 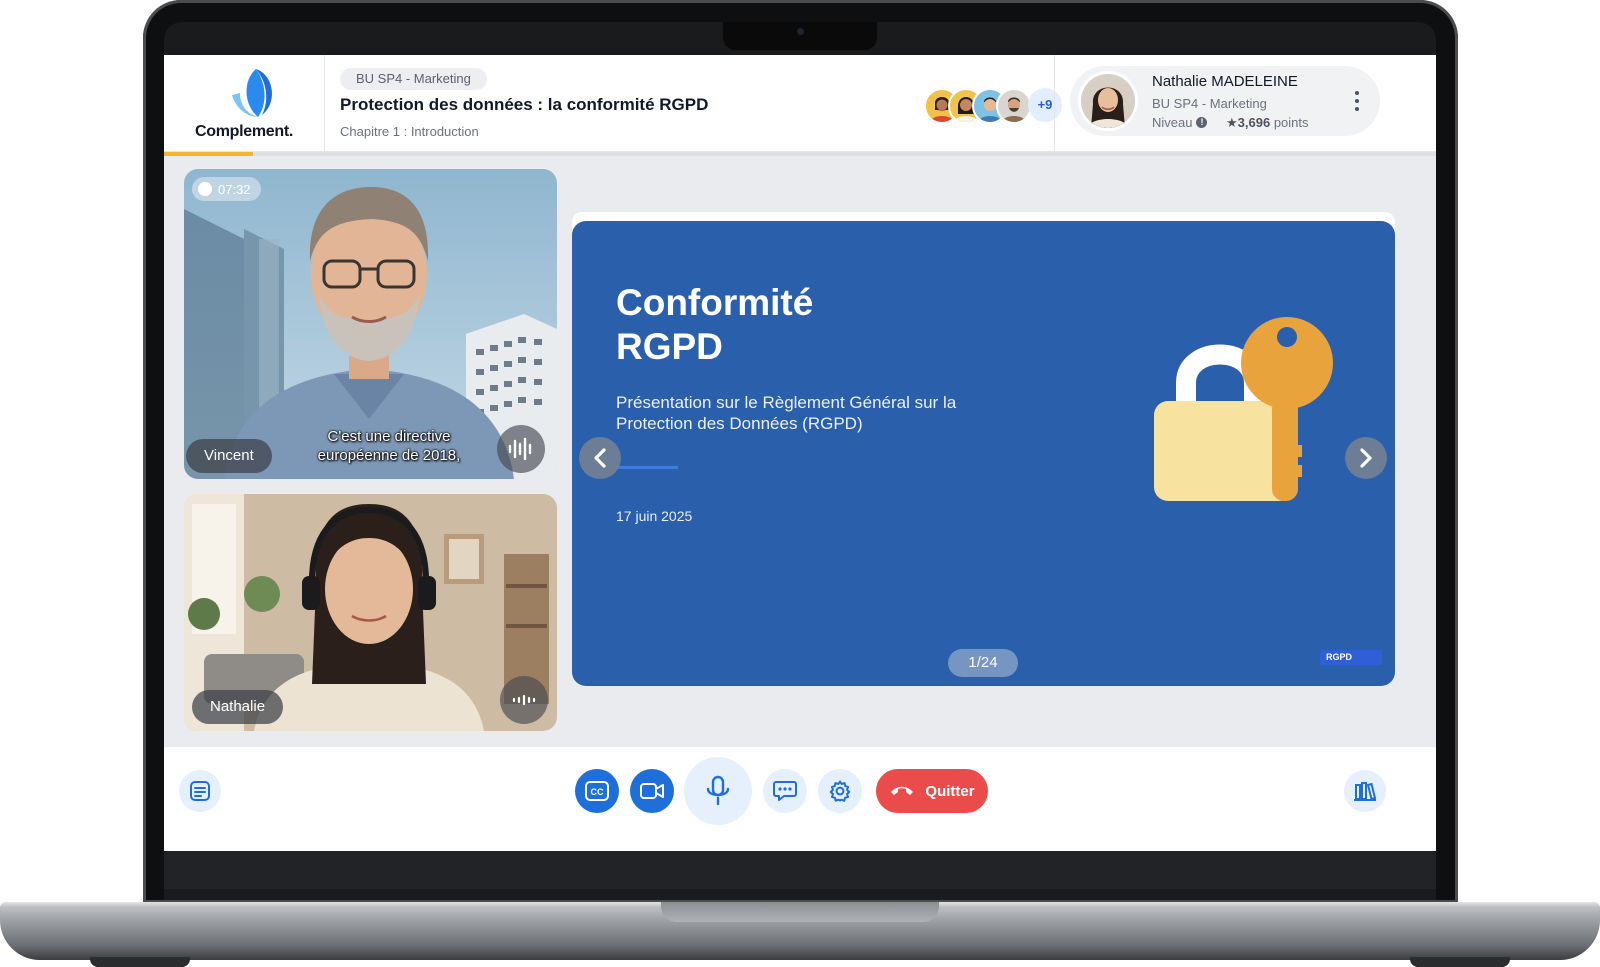 I want to click on user-avatar, so click(x=1108, y=101).